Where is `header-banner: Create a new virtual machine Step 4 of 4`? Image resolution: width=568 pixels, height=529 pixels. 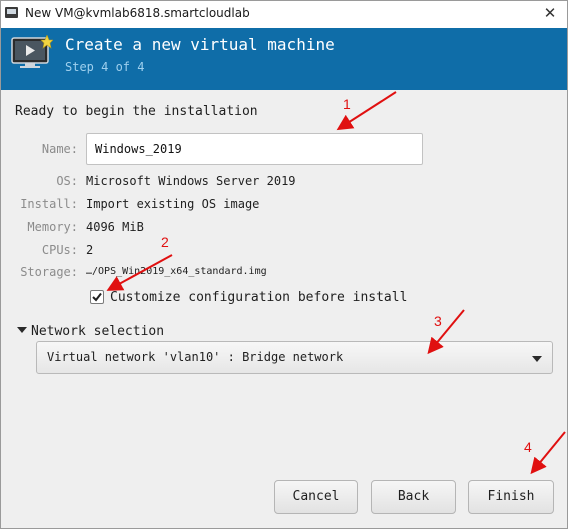
header-banner: Create a new virtual machine Step 4 of 4 is located at coordinates (284, 59).